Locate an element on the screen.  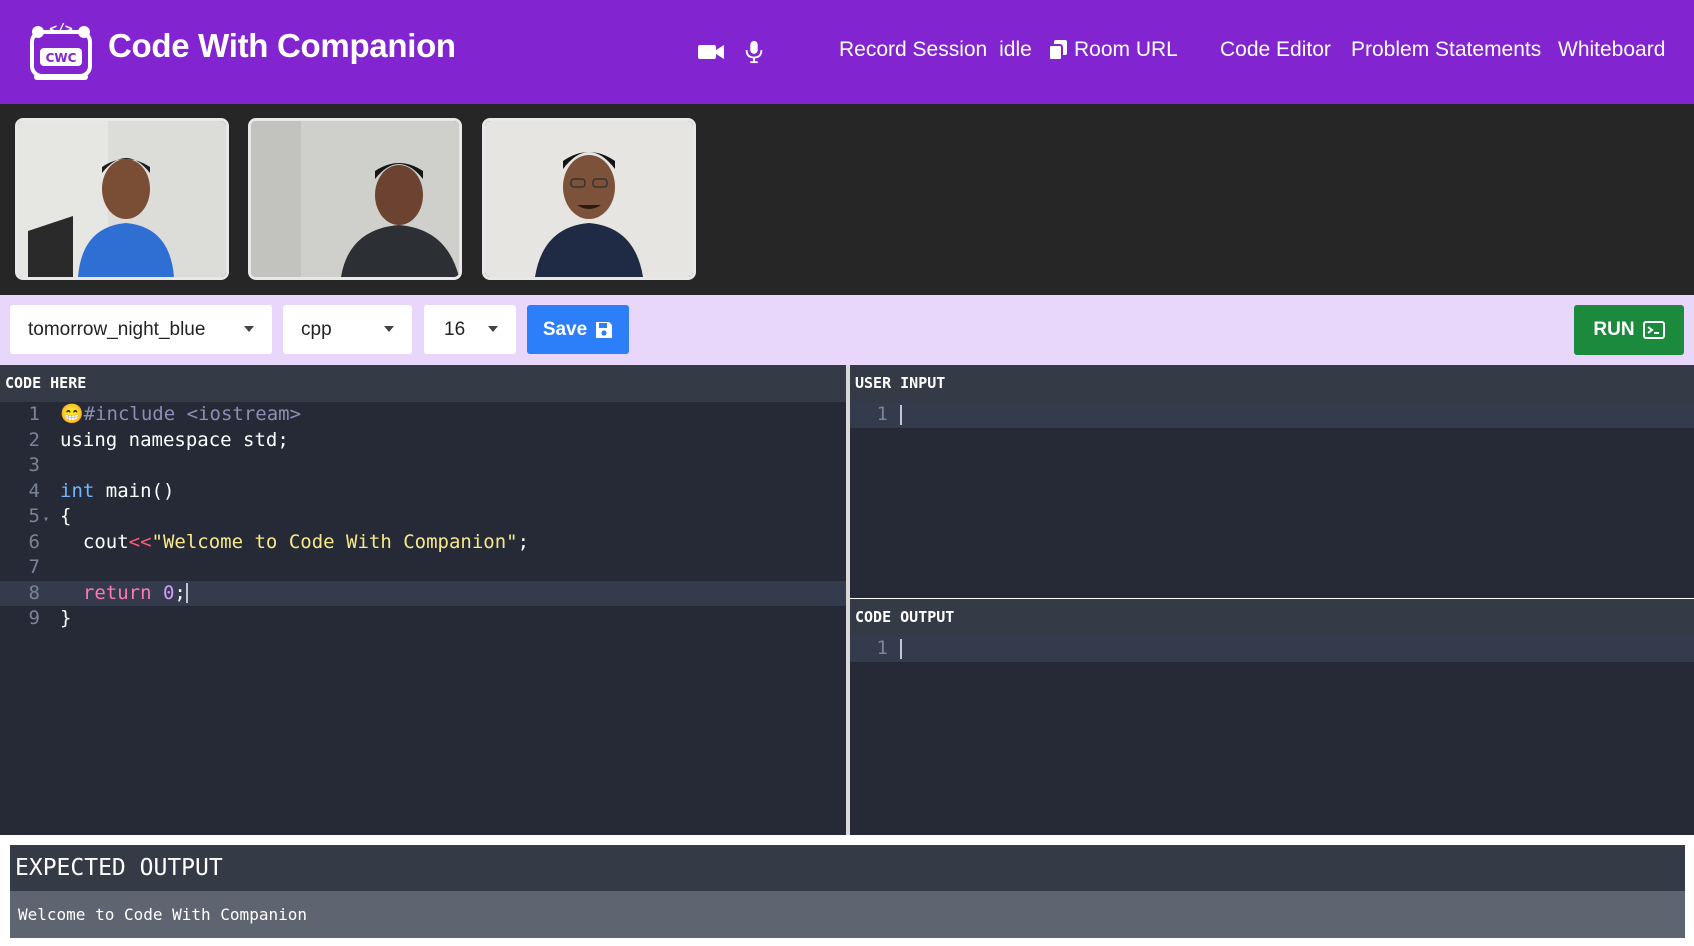
code-output-pane: CODE OUTPUT 1 is located at coordinates (1272, 717).